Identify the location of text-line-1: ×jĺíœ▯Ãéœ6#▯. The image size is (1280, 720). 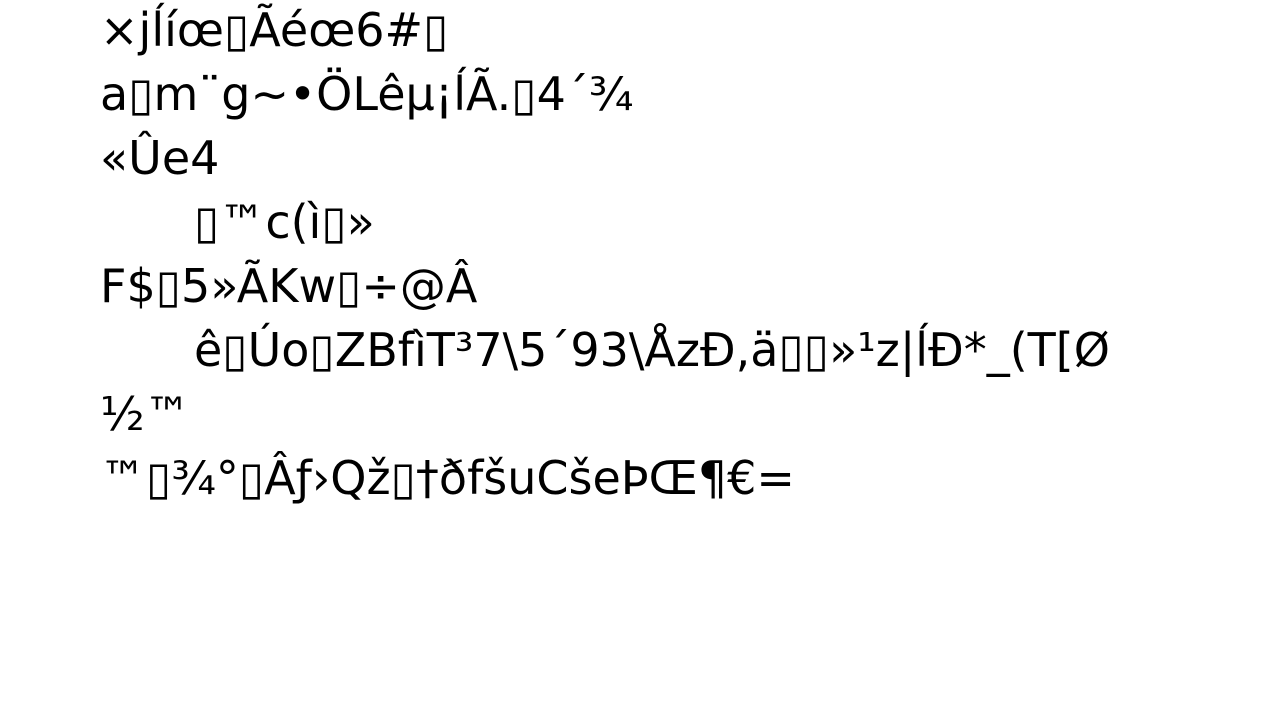
(274, 30).